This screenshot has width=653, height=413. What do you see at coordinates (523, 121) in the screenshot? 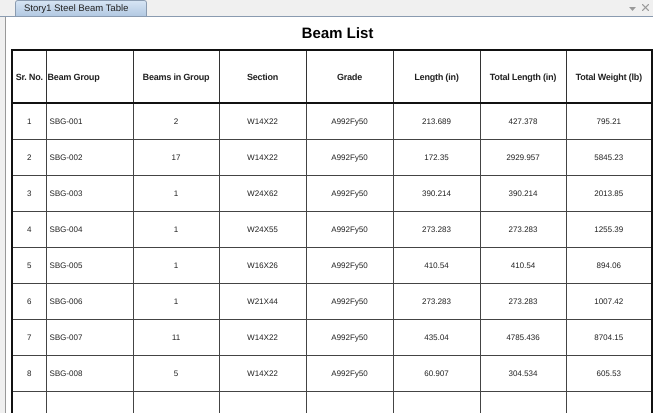
I see `table-cell: 427.378` at bounding box center [523, 121].